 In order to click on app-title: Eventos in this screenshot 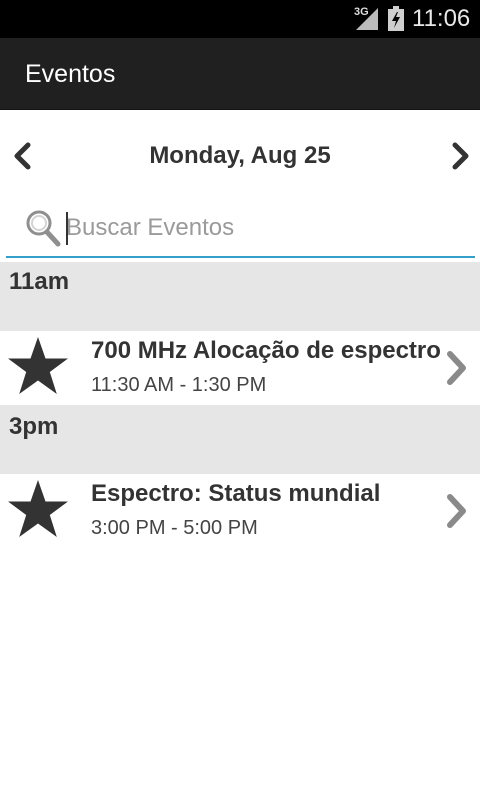, I will do `click(70, 74)`.